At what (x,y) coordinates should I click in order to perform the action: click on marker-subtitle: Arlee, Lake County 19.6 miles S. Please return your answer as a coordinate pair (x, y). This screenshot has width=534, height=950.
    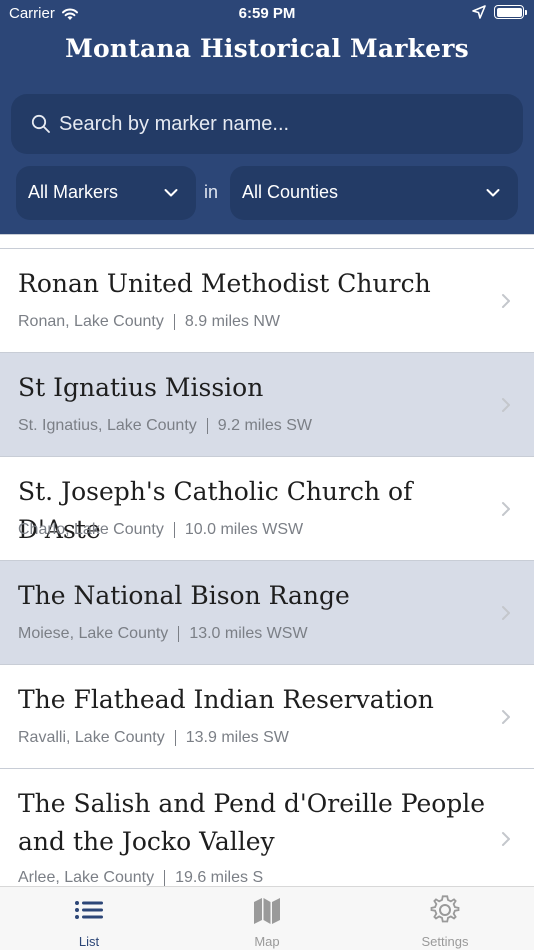
    Looking at the image, I should click on (140, 877).